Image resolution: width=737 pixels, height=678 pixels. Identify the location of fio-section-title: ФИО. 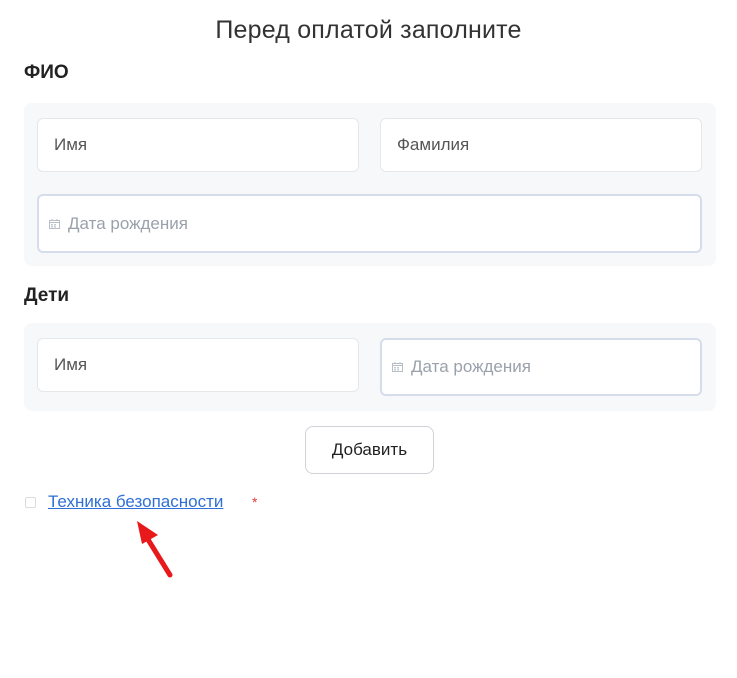
(46, 72).